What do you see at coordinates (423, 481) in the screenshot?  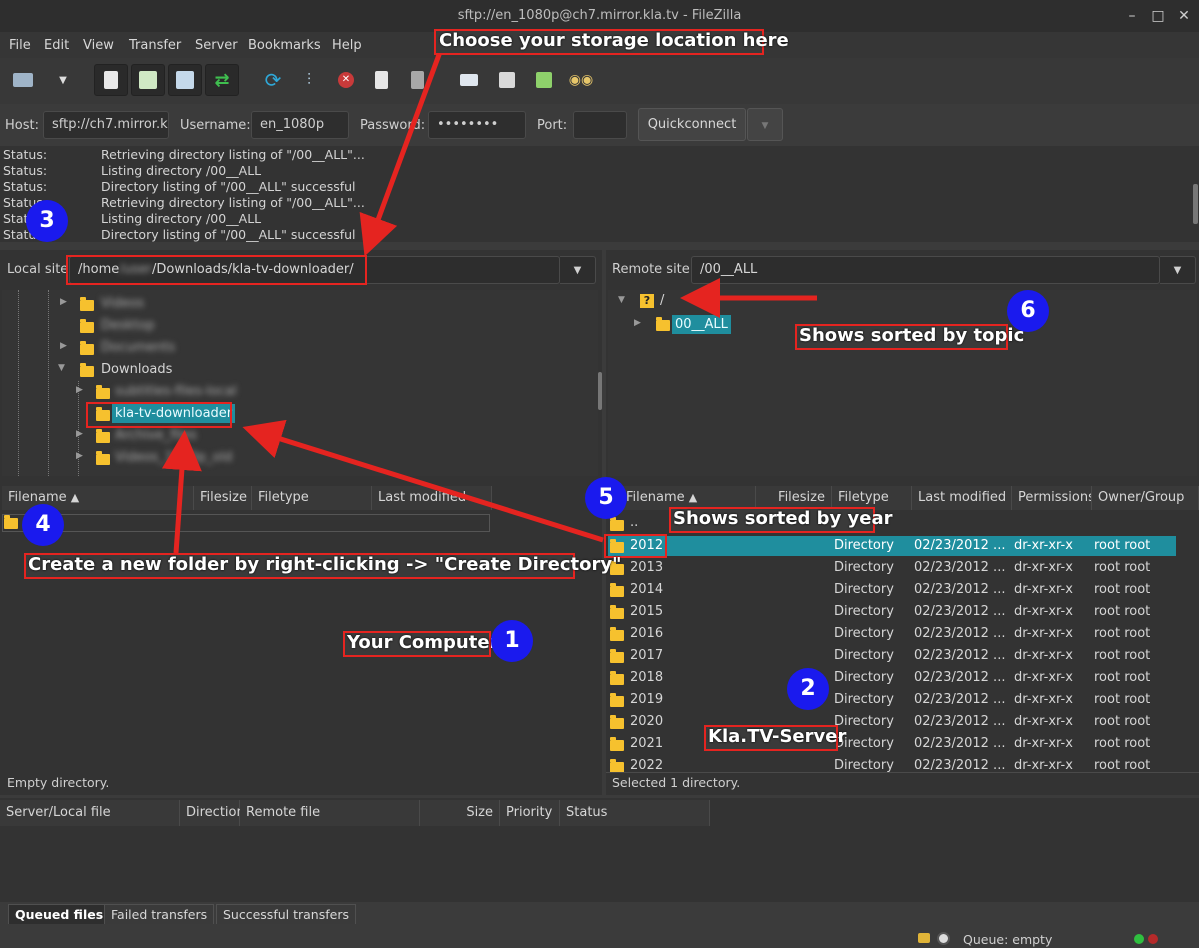 I see `arrow-year` at bounding box center [423, 481].